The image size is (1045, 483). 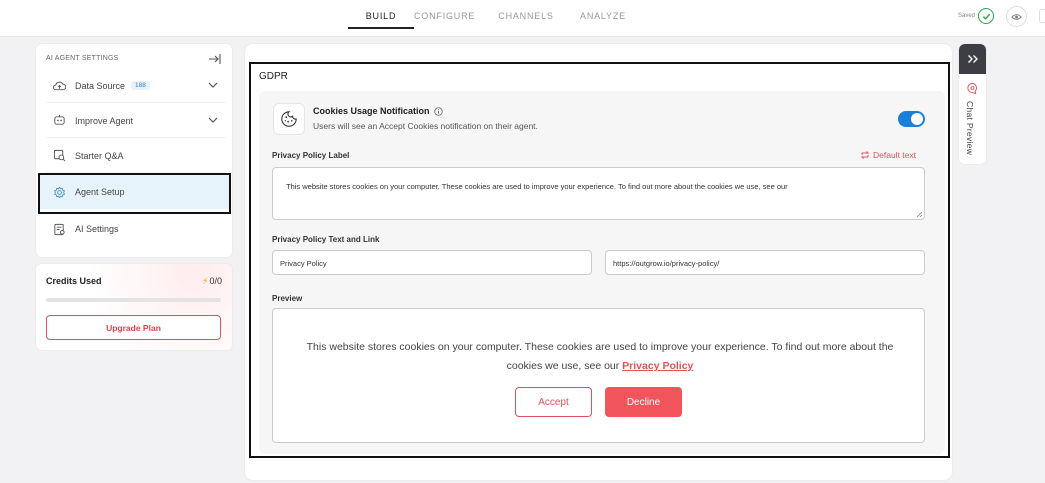 I want to click on default-text-button: Default text, so click(x=888, y=155).